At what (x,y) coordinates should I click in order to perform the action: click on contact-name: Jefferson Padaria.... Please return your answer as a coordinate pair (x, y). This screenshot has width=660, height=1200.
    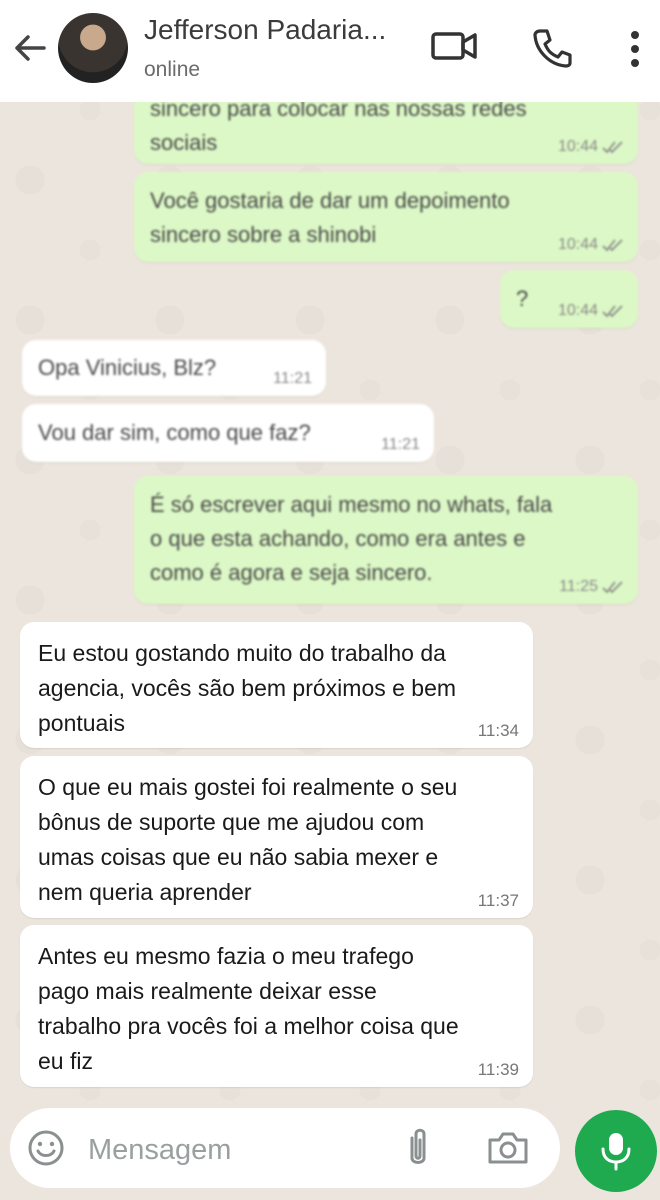
    Looking at the image, I should click on (265, 30).